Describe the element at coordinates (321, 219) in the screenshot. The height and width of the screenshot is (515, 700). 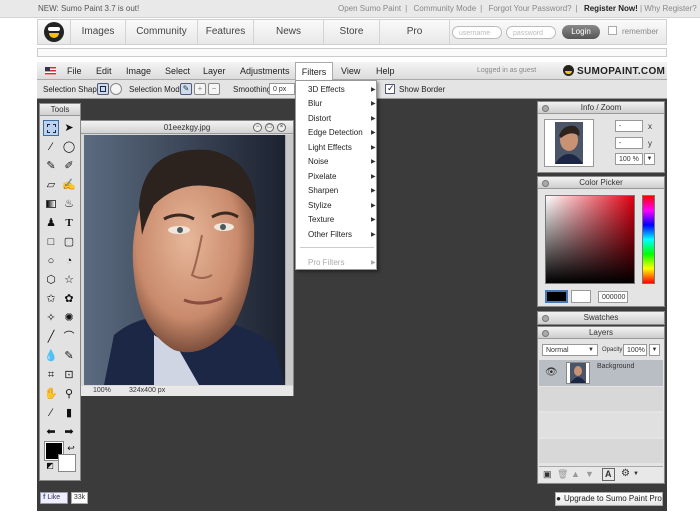
I see `filter-texture: Texture` at that location.